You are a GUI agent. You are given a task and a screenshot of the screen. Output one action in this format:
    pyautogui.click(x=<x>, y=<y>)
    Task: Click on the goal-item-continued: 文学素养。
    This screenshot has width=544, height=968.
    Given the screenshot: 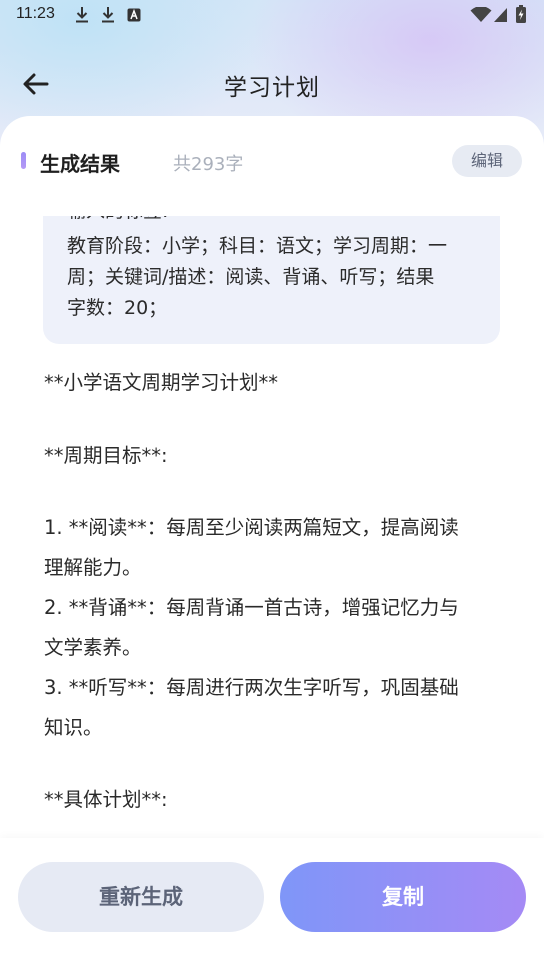 What is the action you would take?
    pyautogui.click(x=93, y=647)
    